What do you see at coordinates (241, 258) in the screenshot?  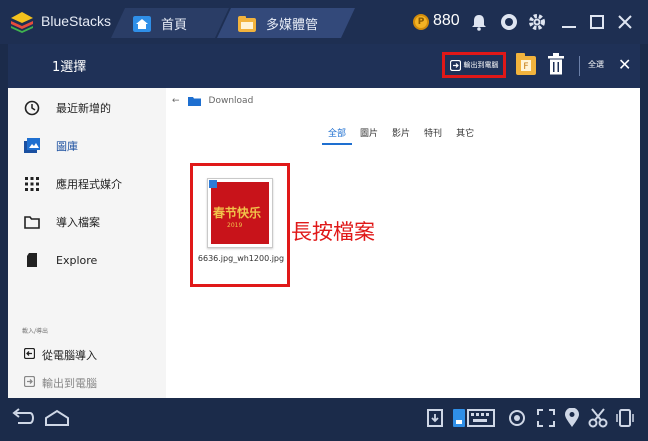 I see `file-name: 6636.jpg_wh1200.jpg` at bounding box center [241, 258].